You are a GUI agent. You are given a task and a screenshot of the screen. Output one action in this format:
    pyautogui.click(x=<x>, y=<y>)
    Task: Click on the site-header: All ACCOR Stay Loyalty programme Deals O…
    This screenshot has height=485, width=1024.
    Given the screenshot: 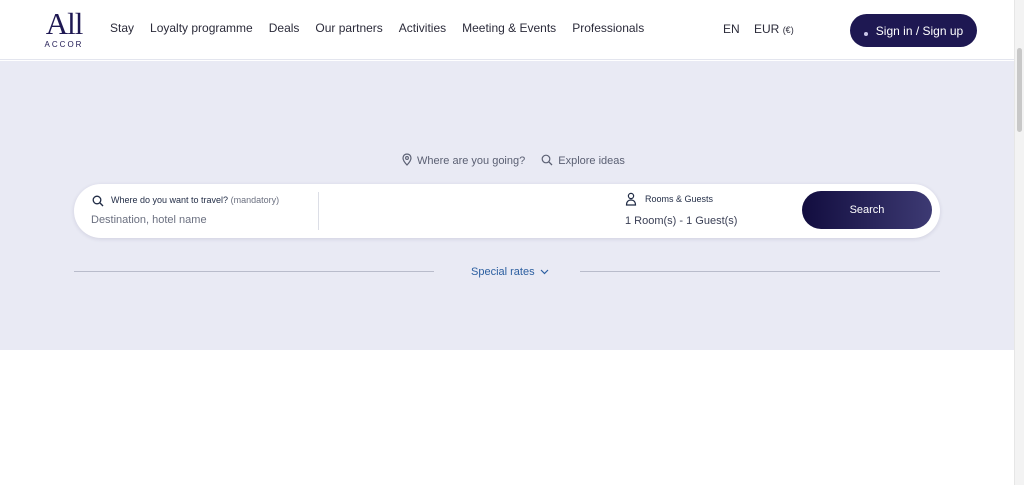 What is the action you would take?
    pyautogui.click(x=512, y=30)
    